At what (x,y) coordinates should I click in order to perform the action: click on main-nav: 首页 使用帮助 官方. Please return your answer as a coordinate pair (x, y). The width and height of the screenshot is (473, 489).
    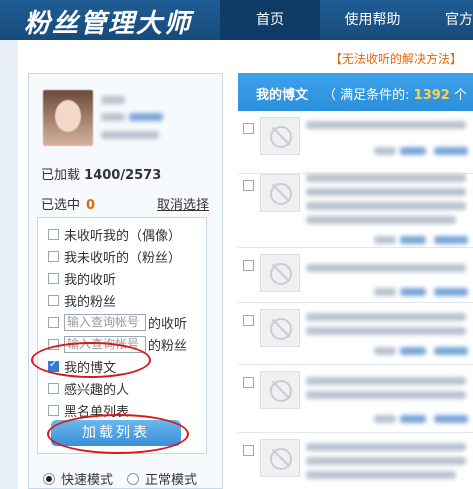
    Looking at the image, I should click on (346, 20).